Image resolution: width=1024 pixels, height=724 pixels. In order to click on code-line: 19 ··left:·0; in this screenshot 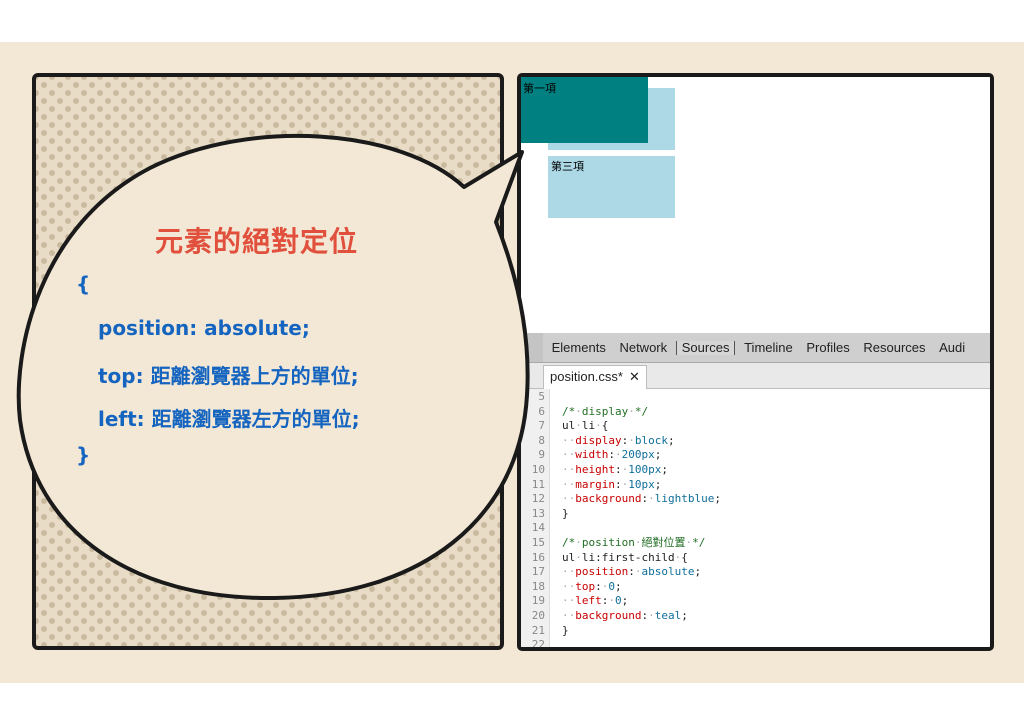, I will do `click(575, 601)`.